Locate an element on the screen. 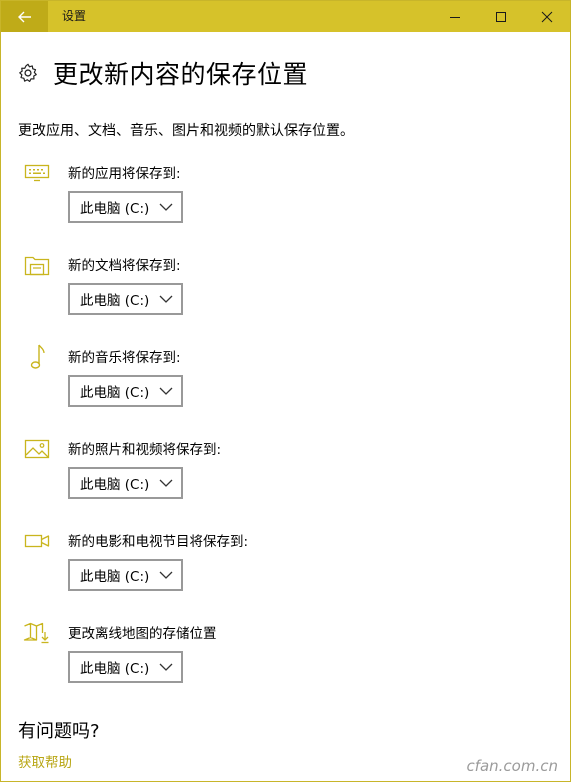  close-icon is located at coordinates (547, 16).